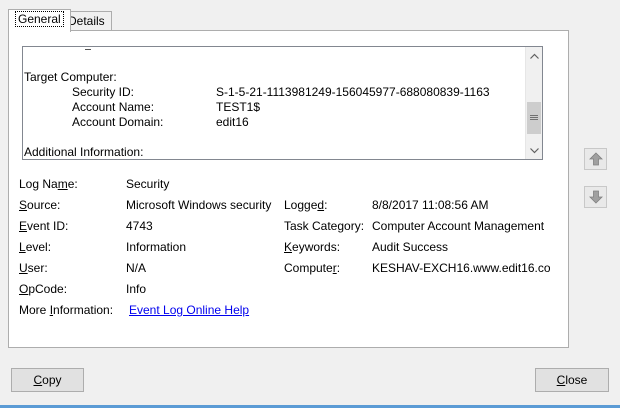 Image resolution: width=620 pixels, height=408 pixels. What do you see at coordinates (534, 55) in the screenshot?
I see `scroll-up-icon` at bounding box center [534, 55].